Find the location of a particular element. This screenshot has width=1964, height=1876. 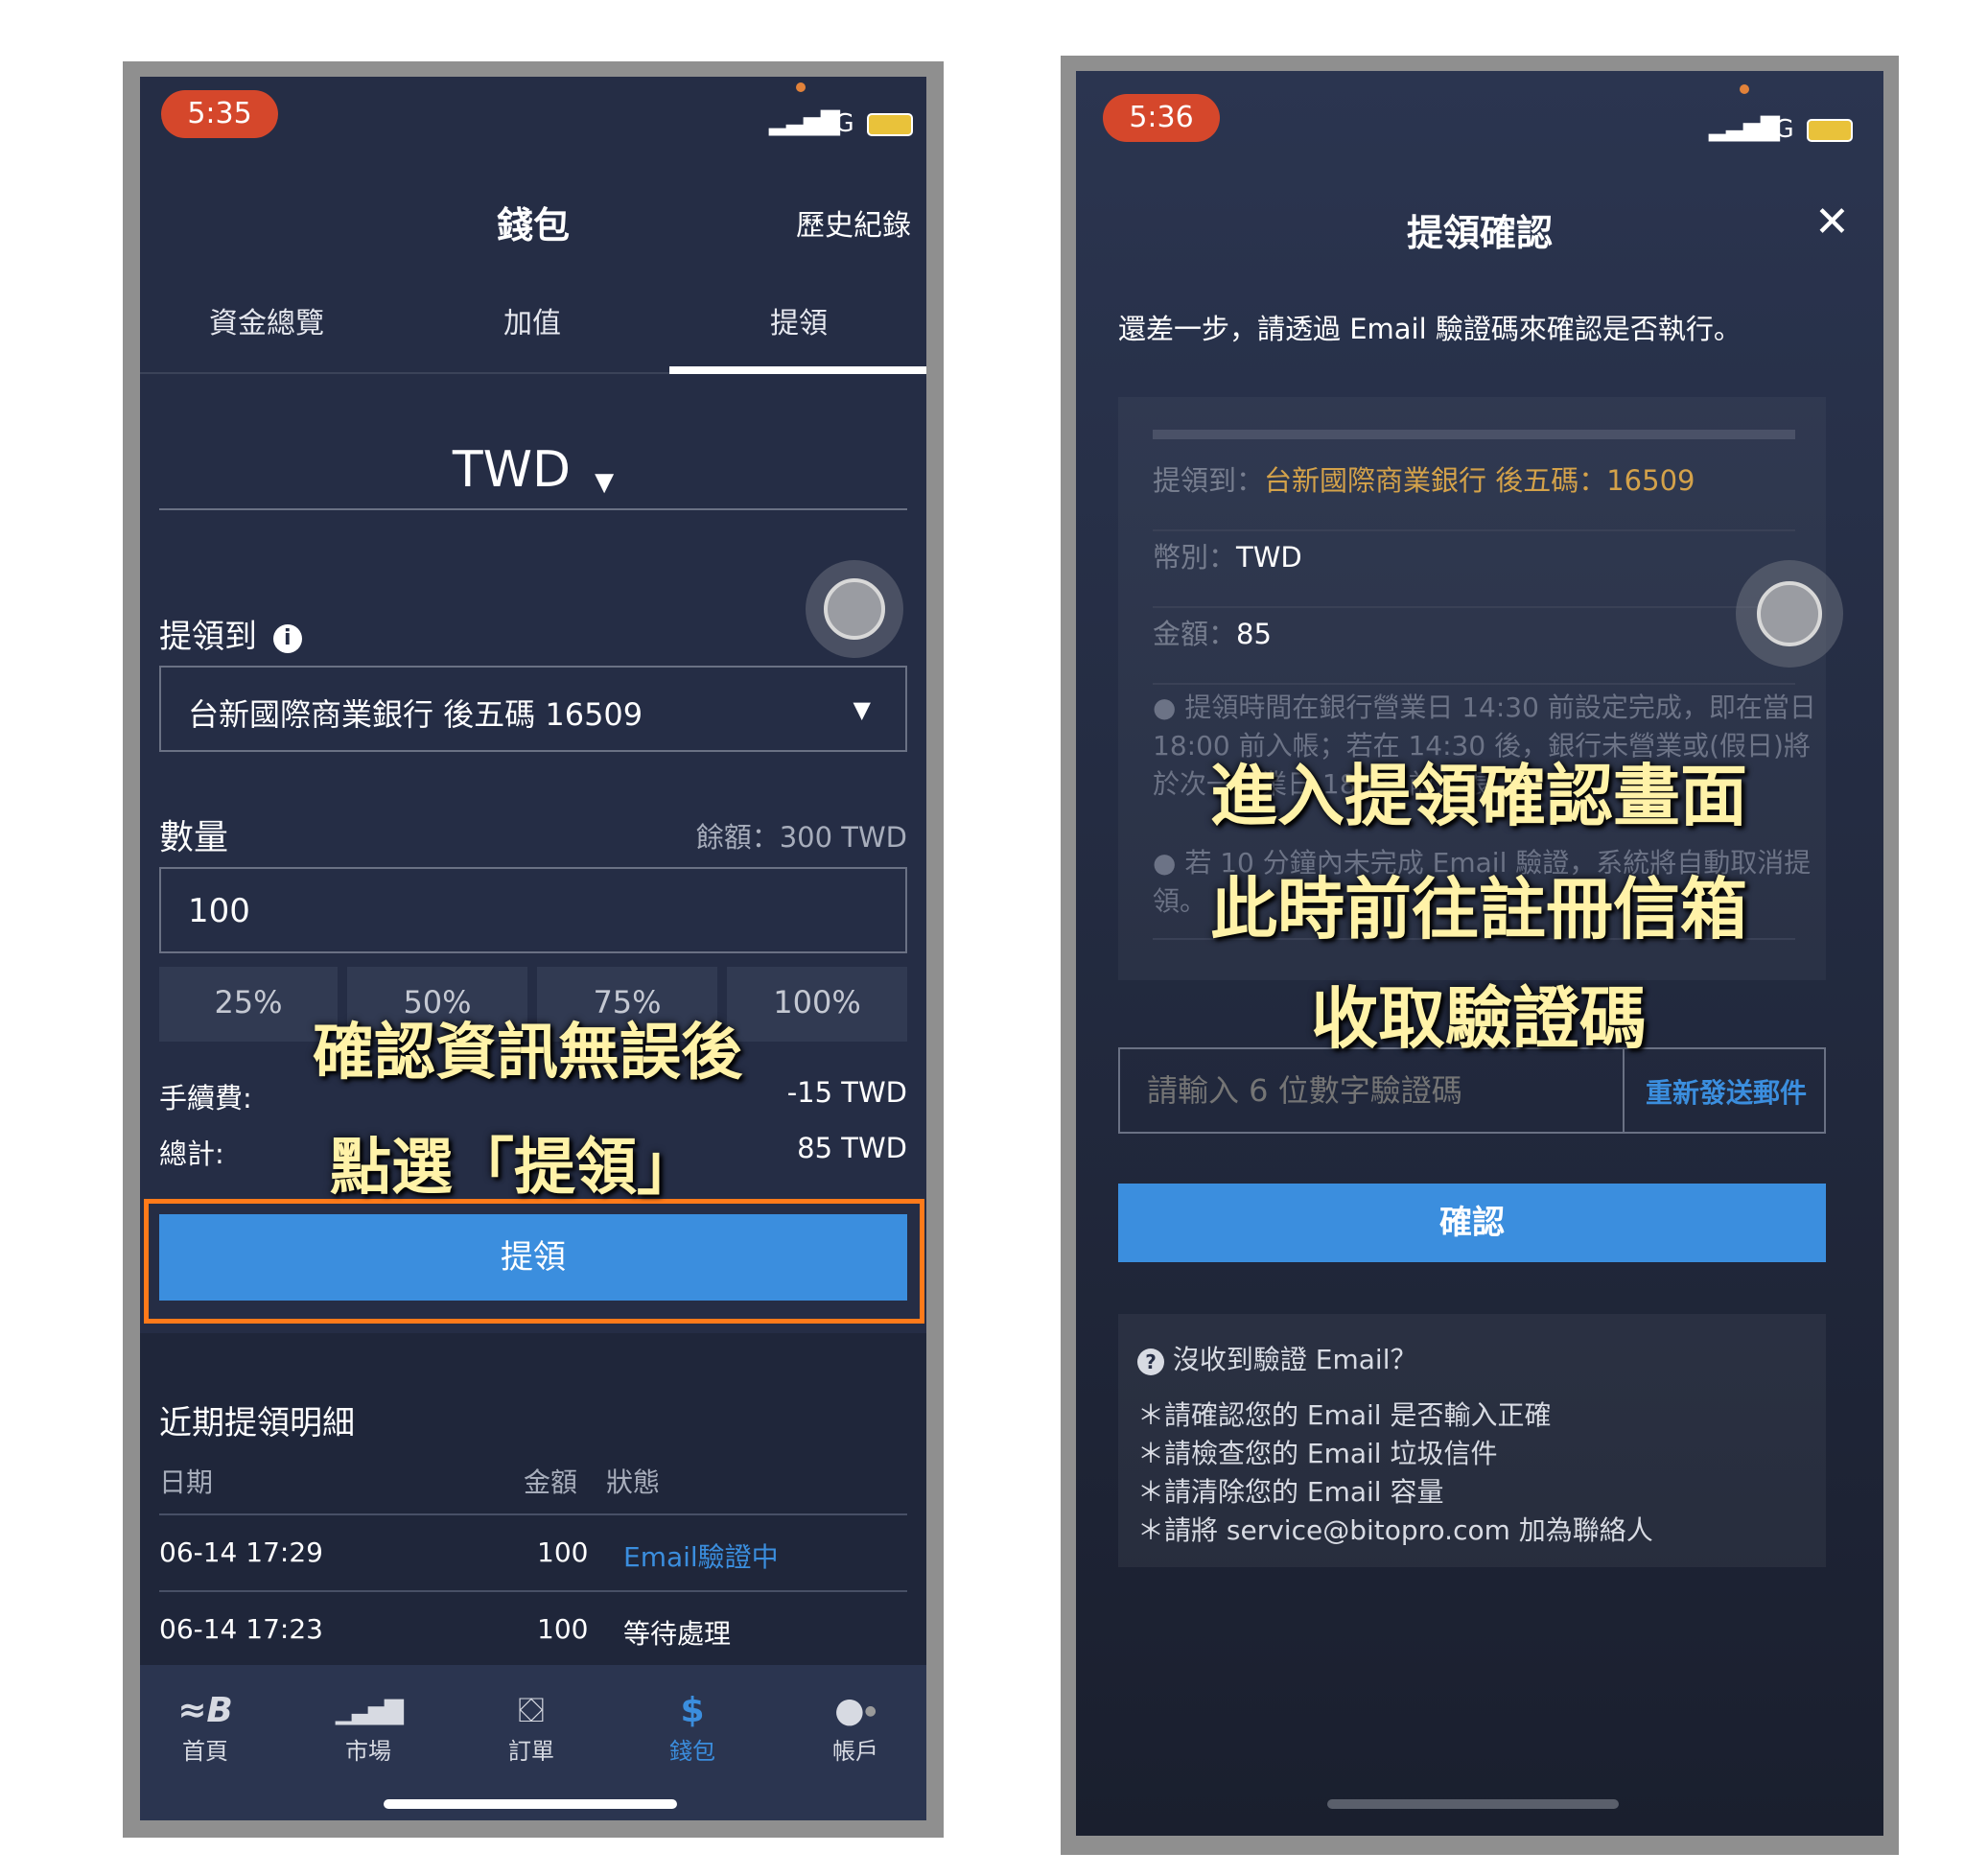

currency-label: TWD is located at coordinates (512, 470).